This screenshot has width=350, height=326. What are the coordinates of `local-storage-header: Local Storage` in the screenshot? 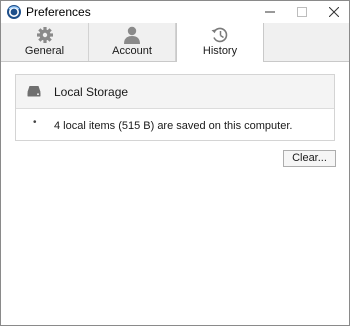 It's located at (175, 92).